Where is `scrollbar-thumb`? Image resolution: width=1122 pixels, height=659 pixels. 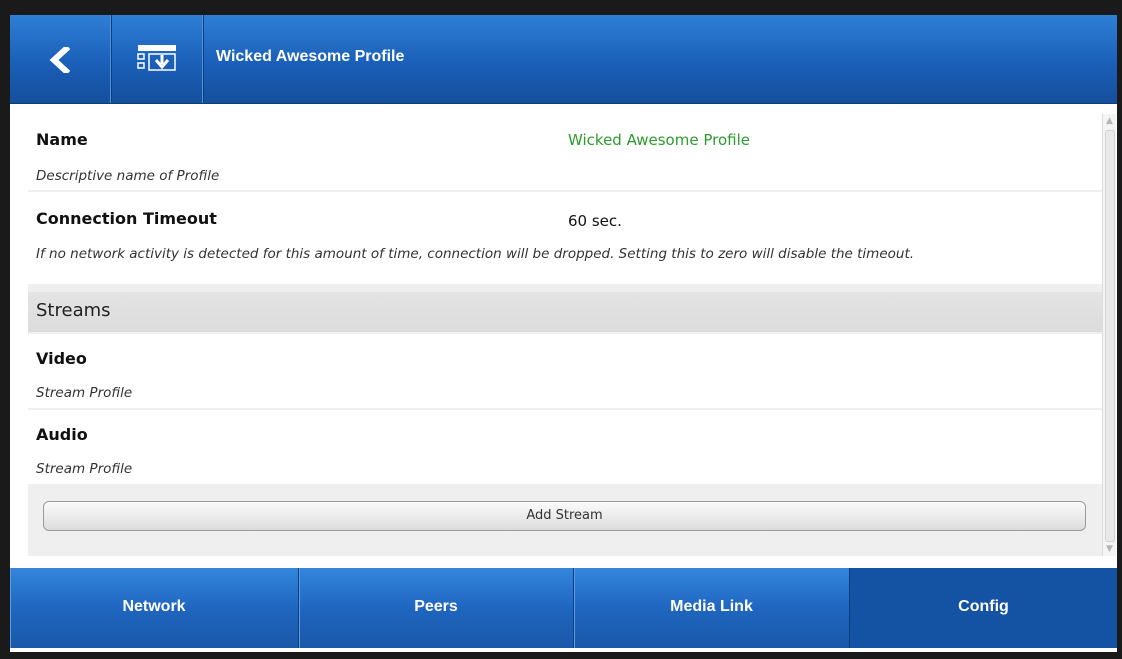
scrollbar-thumb is located at coordinates (1110, 336).